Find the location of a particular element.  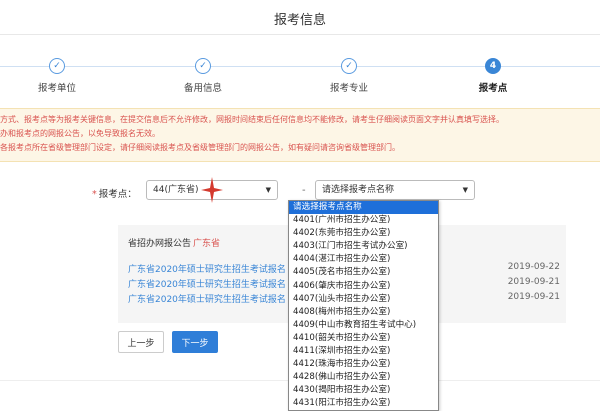

announcement-date: 2019-09-22 is located at coordinates (533, 267).